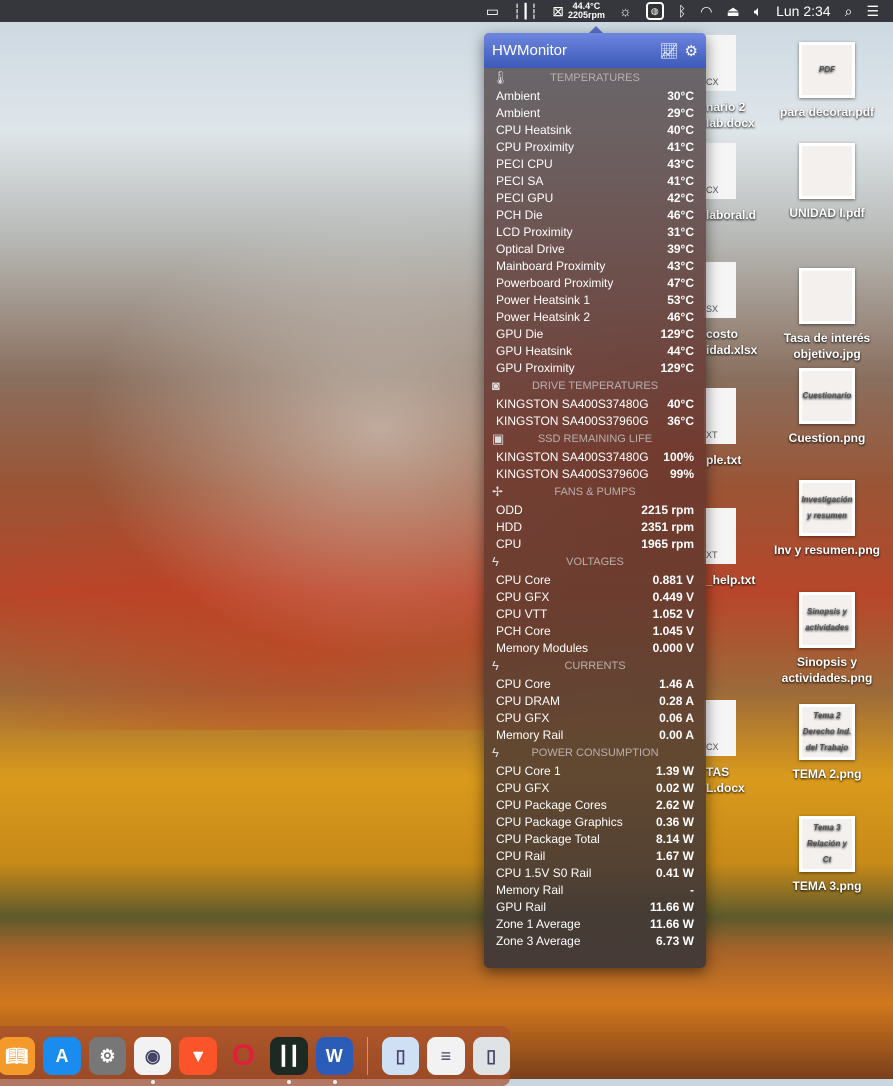 This screenshot has width=893, height=1086. I want to click on file-label: TAS L.docx, so click(736, 780).